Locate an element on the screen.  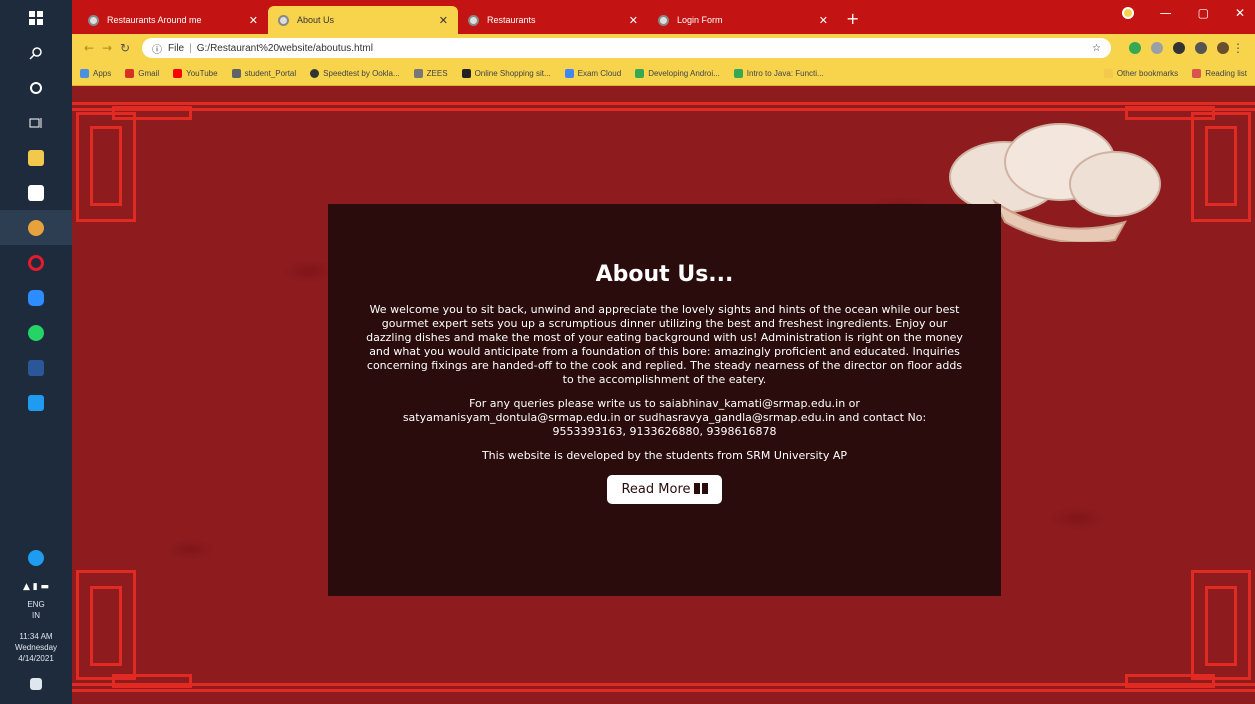
zees-icon is located at coordinates (418, 73).